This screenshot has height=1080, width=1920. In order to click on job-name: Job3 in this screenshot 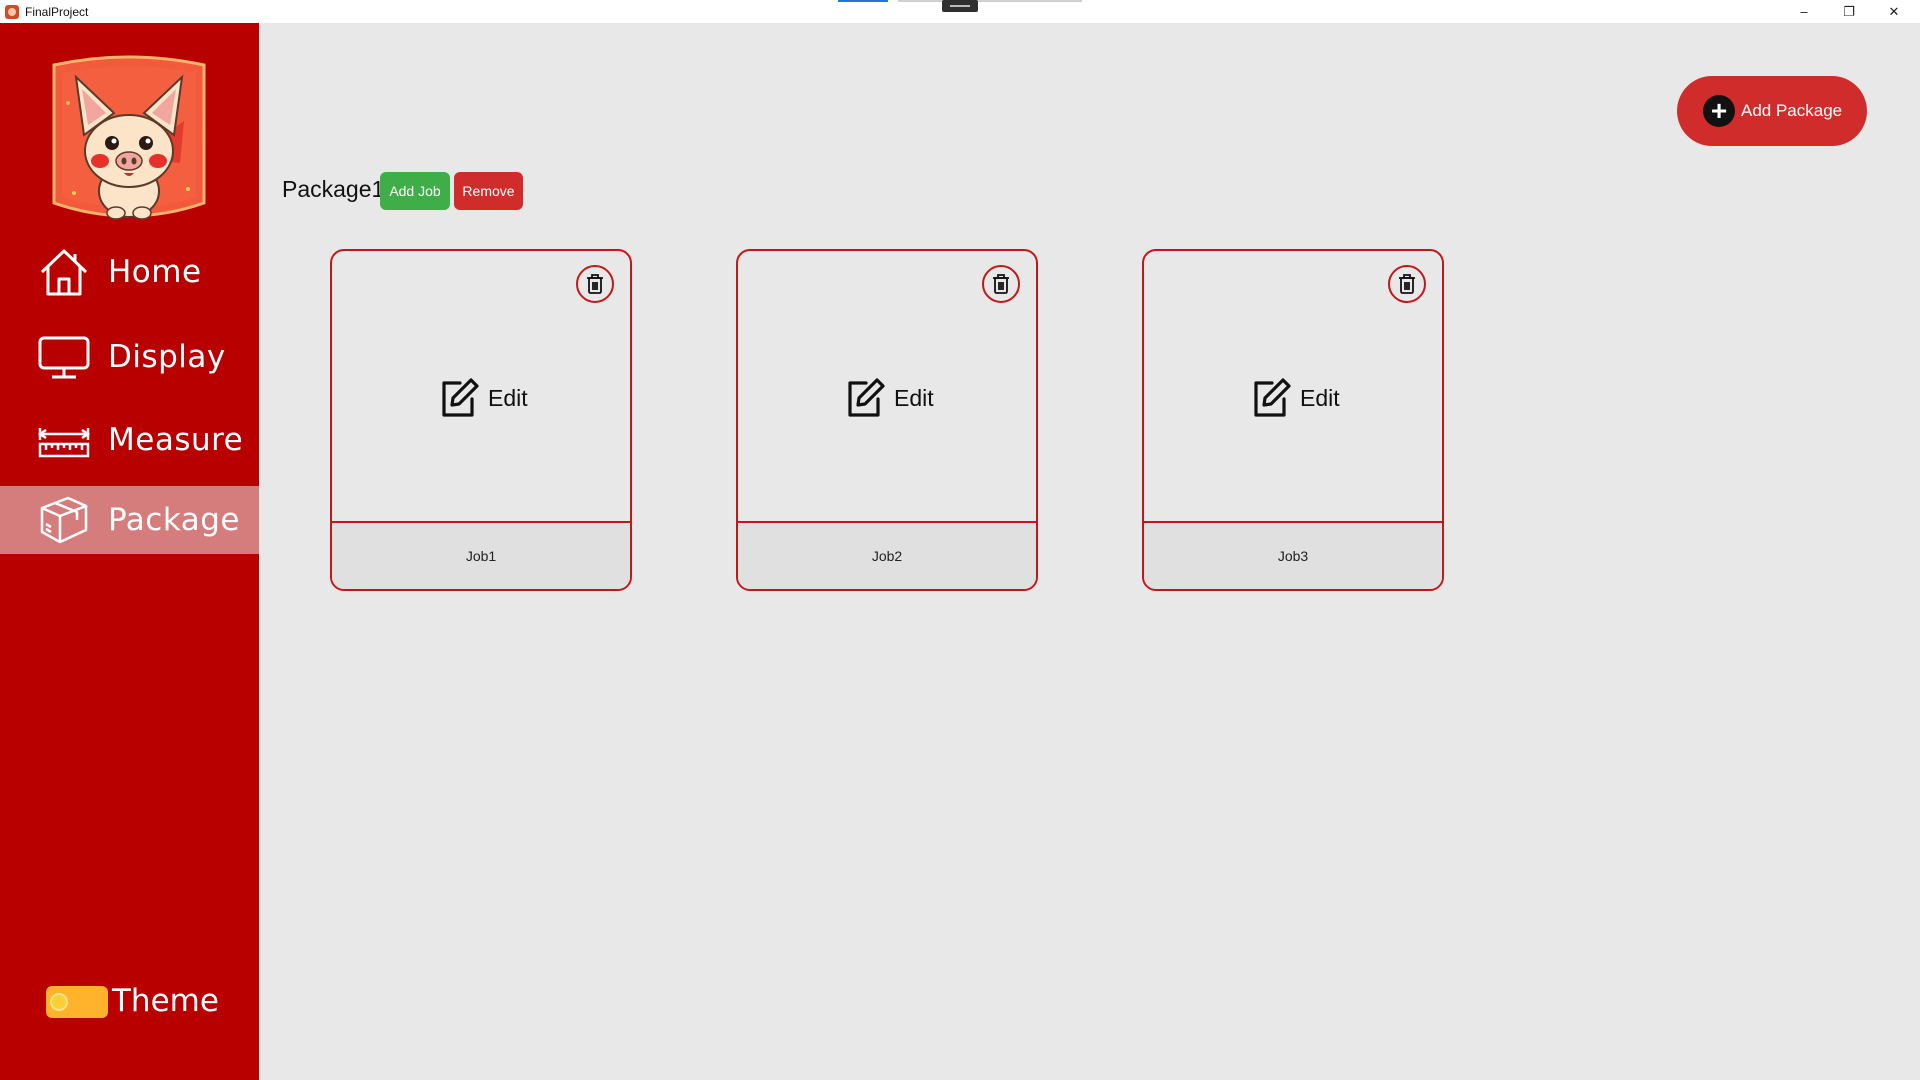, I will do `click(1293, 555)`.